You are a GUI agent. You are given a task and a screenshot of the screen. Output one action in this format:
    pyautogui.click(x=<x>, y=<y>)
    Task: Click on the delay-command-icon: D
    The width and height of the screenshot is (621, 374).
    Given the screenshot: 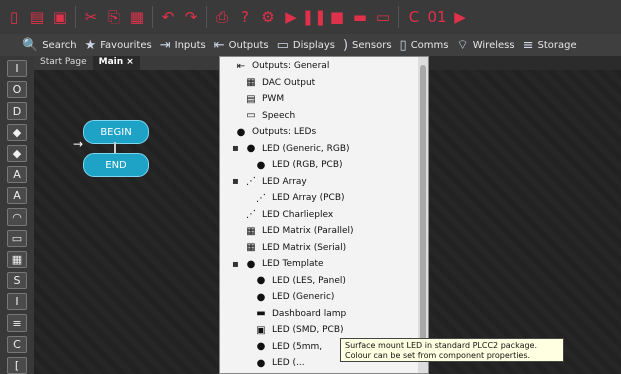 What is the action you would take?
    pyautogui.click(x=17, y=111)
    